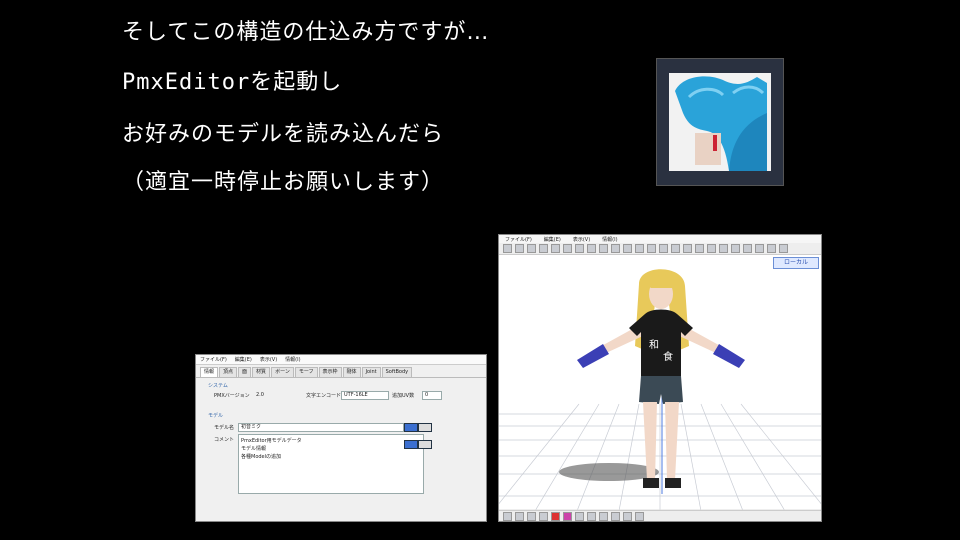 The width and height of the screenshot is (960, 540). What do you see at coordinates (351, 372) in the screenshot?
I see `tab-rigidbody: 剛体` at bounding box center [351, 372].